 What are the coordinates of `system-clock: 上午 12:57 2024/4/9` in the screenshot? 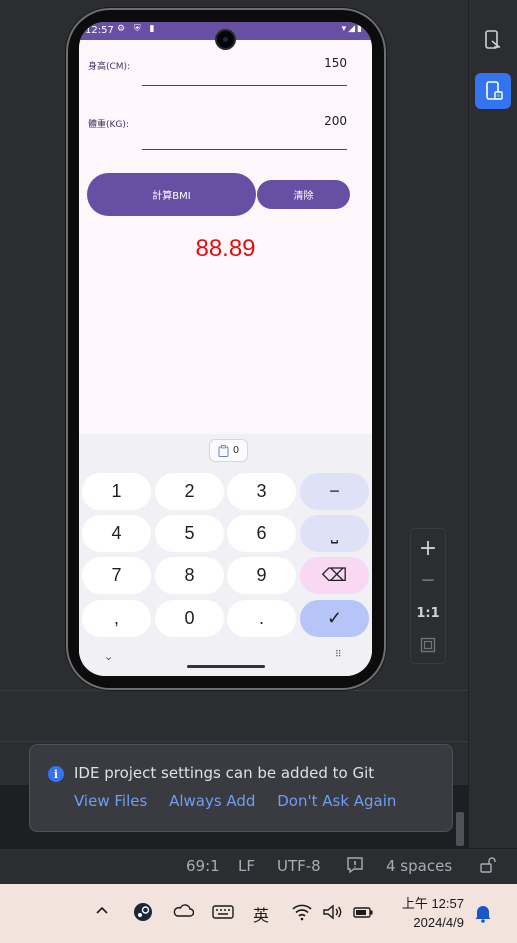 It's located at (427, 913).